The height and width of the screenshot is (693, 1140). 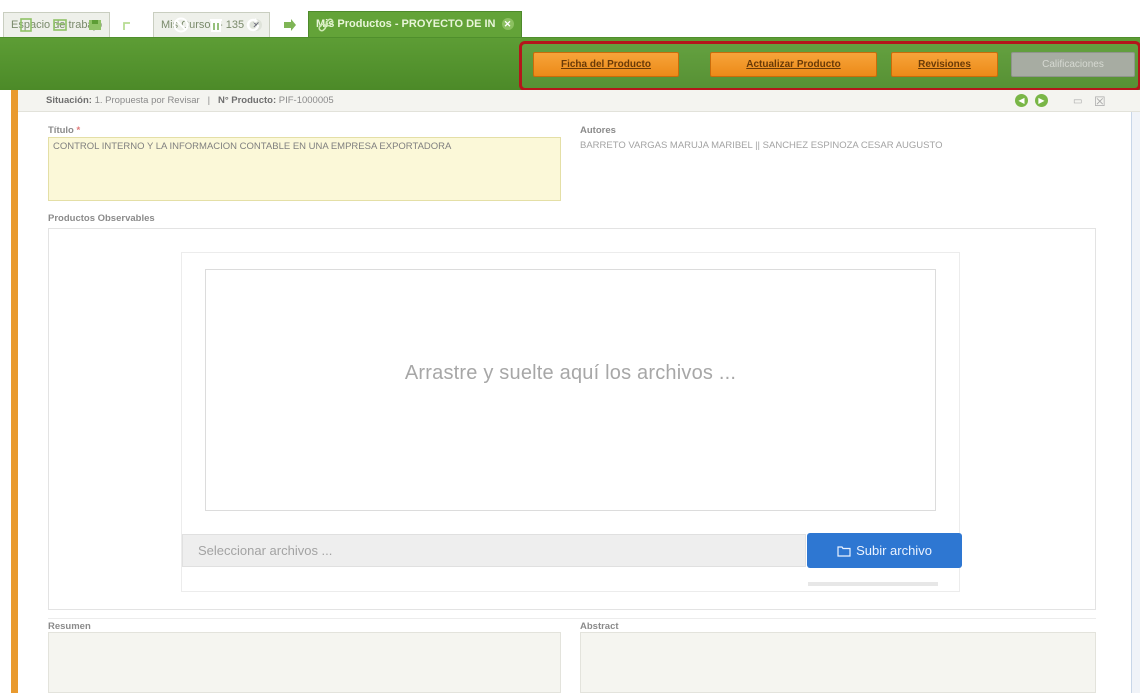 I want to click on producto-label: N° Producto:, so click(x=247, y=100).